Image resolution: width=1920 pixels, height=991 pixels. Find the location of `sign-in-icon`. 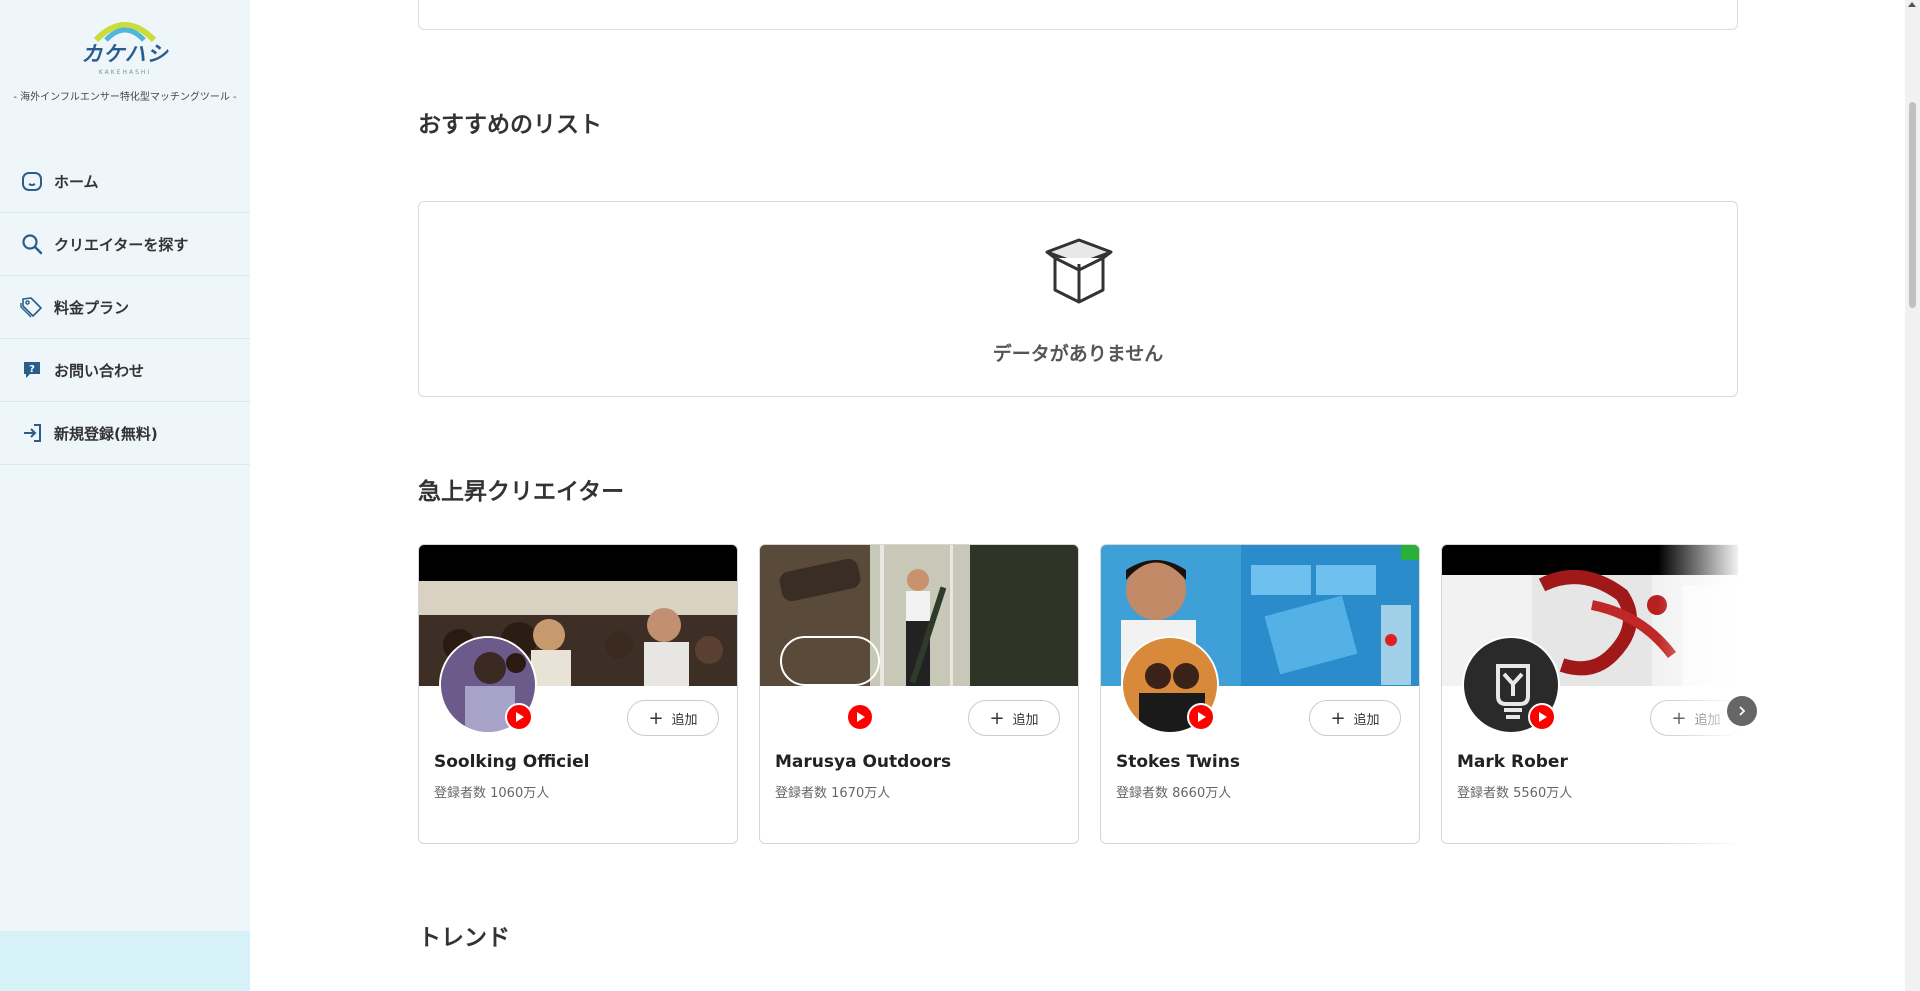

sign-in-icon is located at coordinates (32, 433).